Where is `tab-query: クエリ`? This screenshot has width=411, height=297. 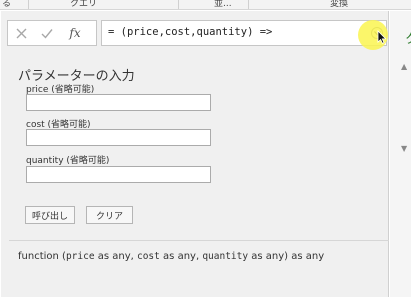
tab-query: クエリ is located at coordinates (83, 4).